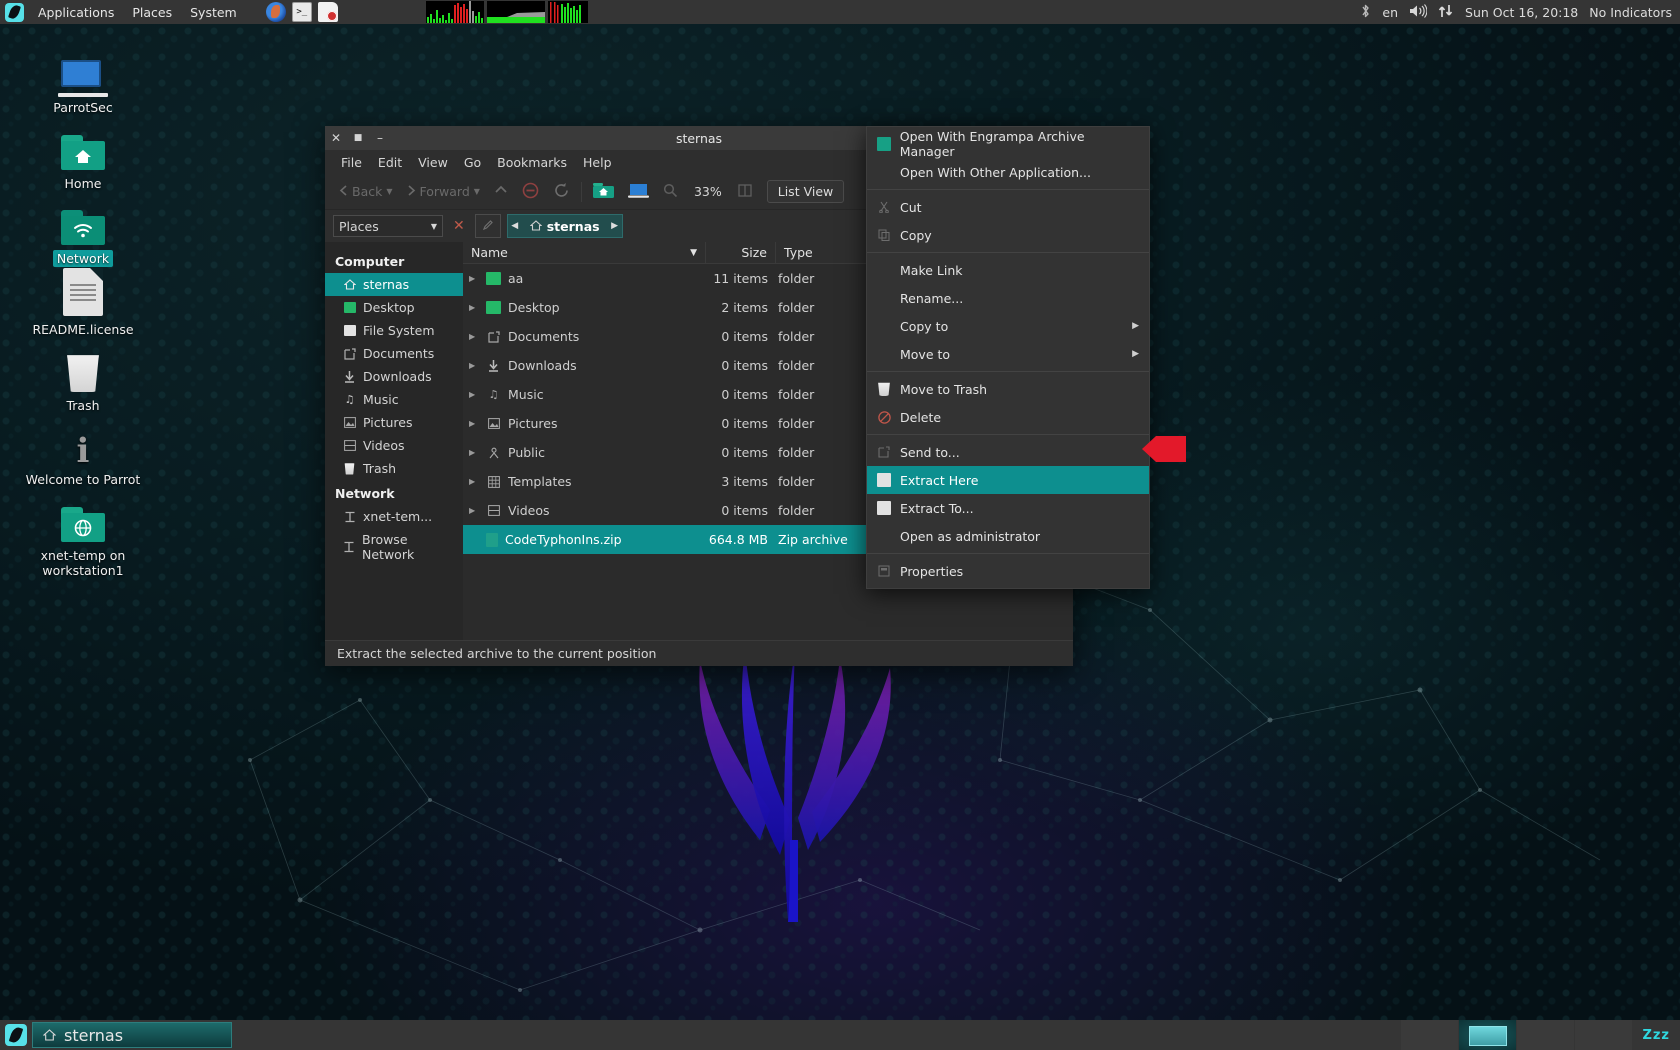 This screenshot has height=1050, width=1680. Describe the element at coordinates (327, 12) in the screenshot. I see `document-icon` at that location.